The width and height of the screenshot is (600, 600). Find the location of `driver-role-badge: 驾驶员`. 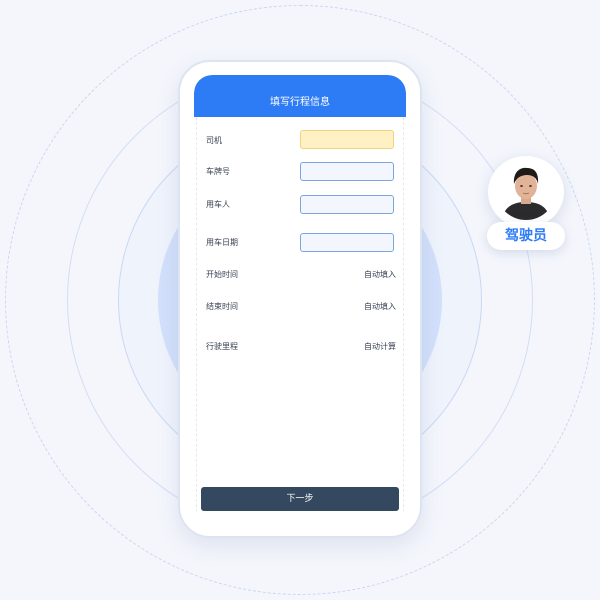

driver-role-badge: 驾驶员 is located at coordinates (526, 236).